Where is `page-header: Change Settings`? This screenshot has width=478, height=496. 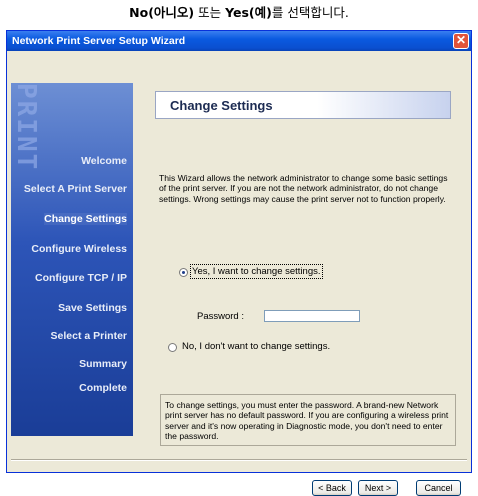 page-header: Change Settings is located at coordinates (303, 105).